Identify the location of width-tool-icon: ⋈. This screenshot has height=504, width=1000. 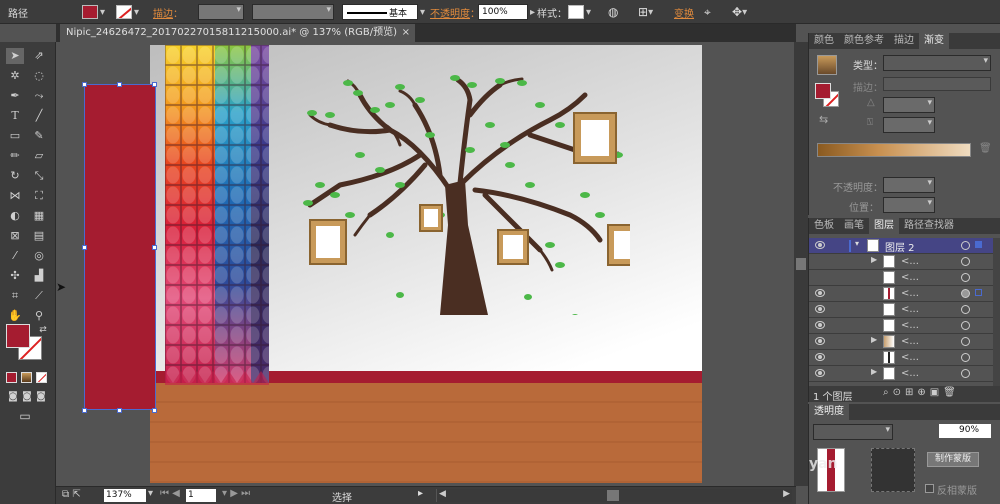
(15, 196).